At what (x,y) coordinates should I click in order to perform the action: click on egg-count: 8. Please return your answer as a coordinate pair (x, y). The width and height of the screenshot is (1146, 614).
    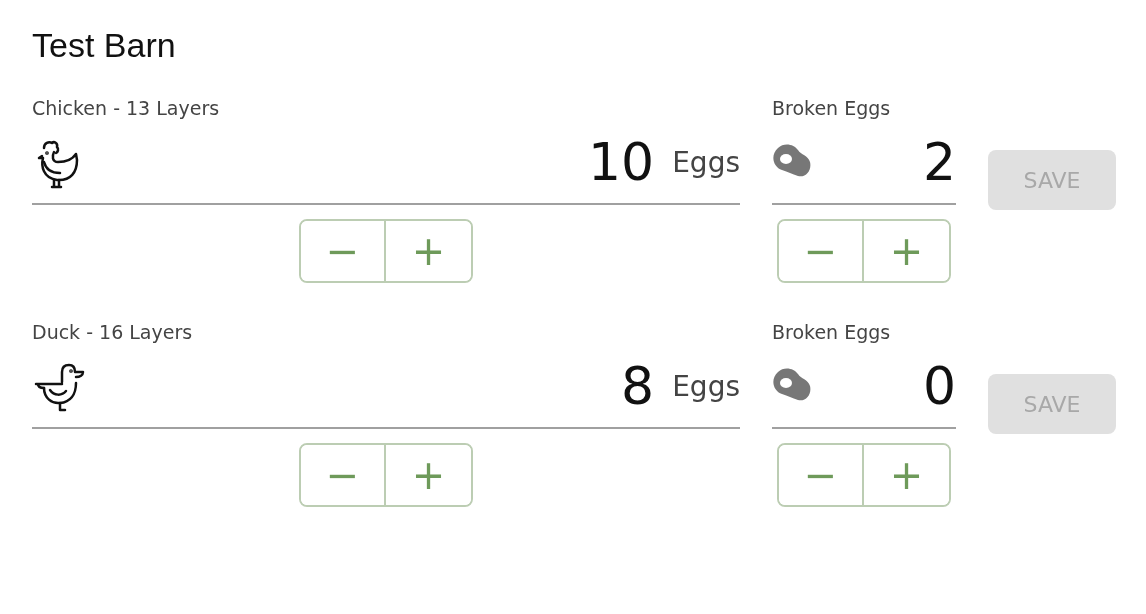
    Looking at the image, I should click on (638, 386).